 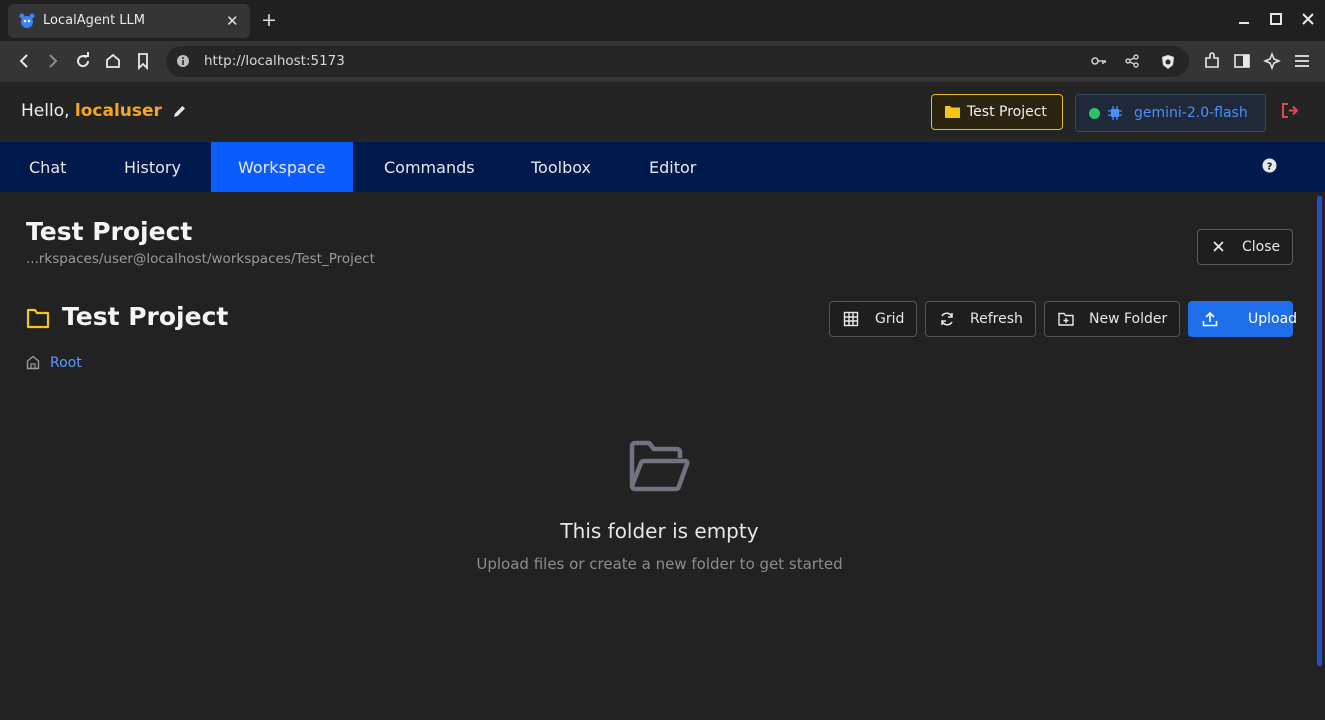 I want to click on browser-toolbar: http://localhost:5173, so click(x=662, y=61).